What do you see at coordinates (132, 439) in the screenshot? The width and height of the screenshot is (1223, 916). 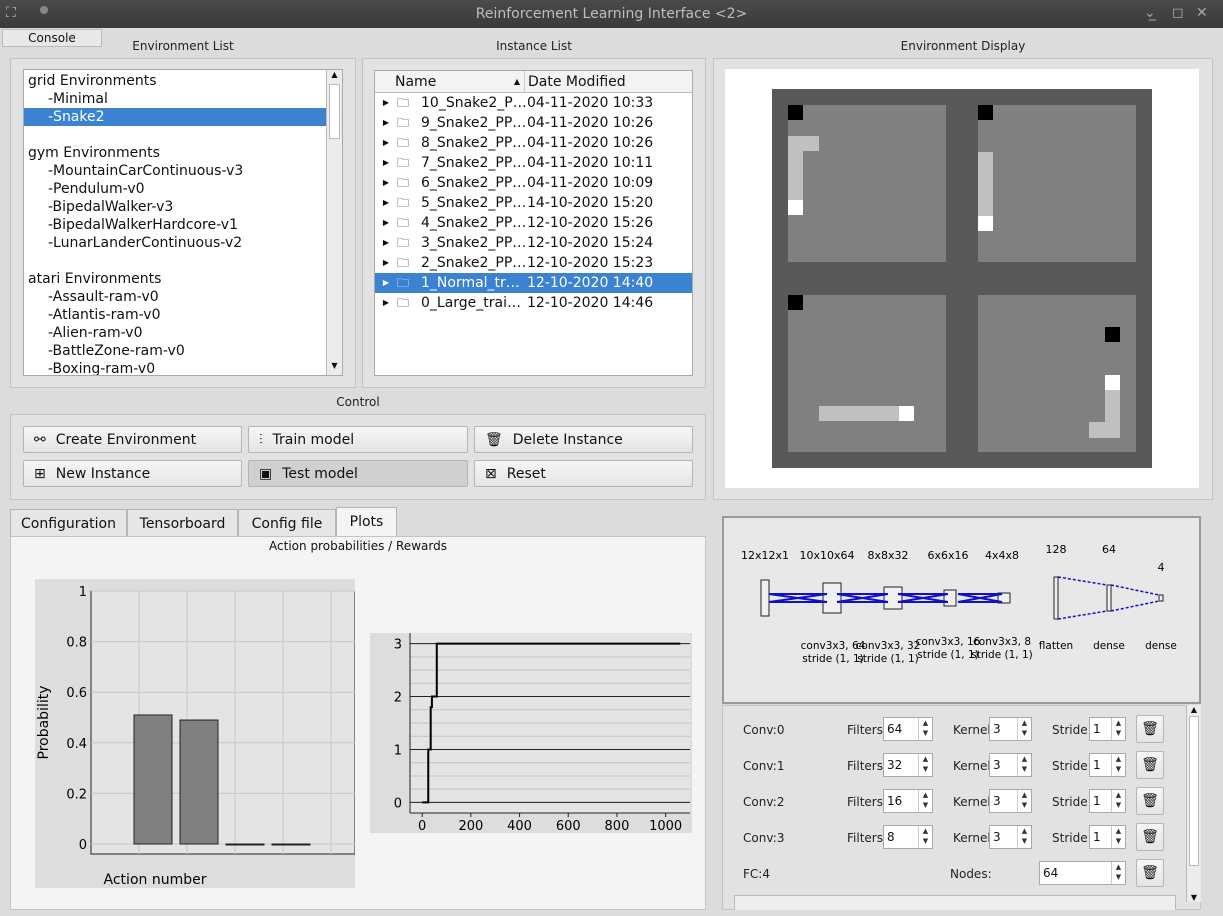 I see `create-environment-button: ⚯ Create Environment` at bounding box center [132, 439].